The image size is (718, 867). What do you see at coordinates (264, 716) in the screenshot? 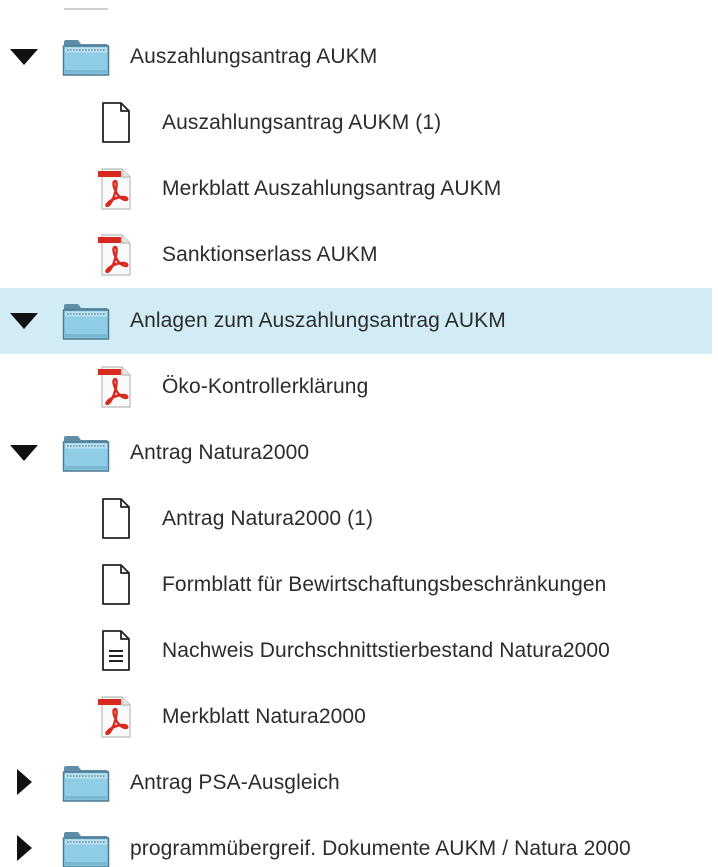
I see `tree-item-label: Merkblatt Natura2000` at bounding box center [264, 716].